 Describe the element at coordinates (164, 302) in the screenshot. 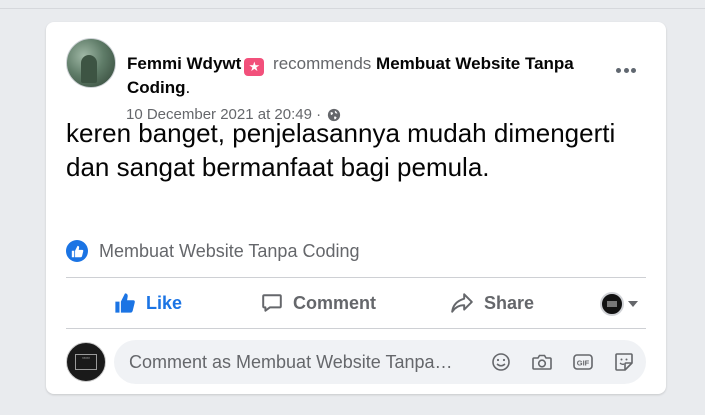

I see `like-label: Like` at that location.